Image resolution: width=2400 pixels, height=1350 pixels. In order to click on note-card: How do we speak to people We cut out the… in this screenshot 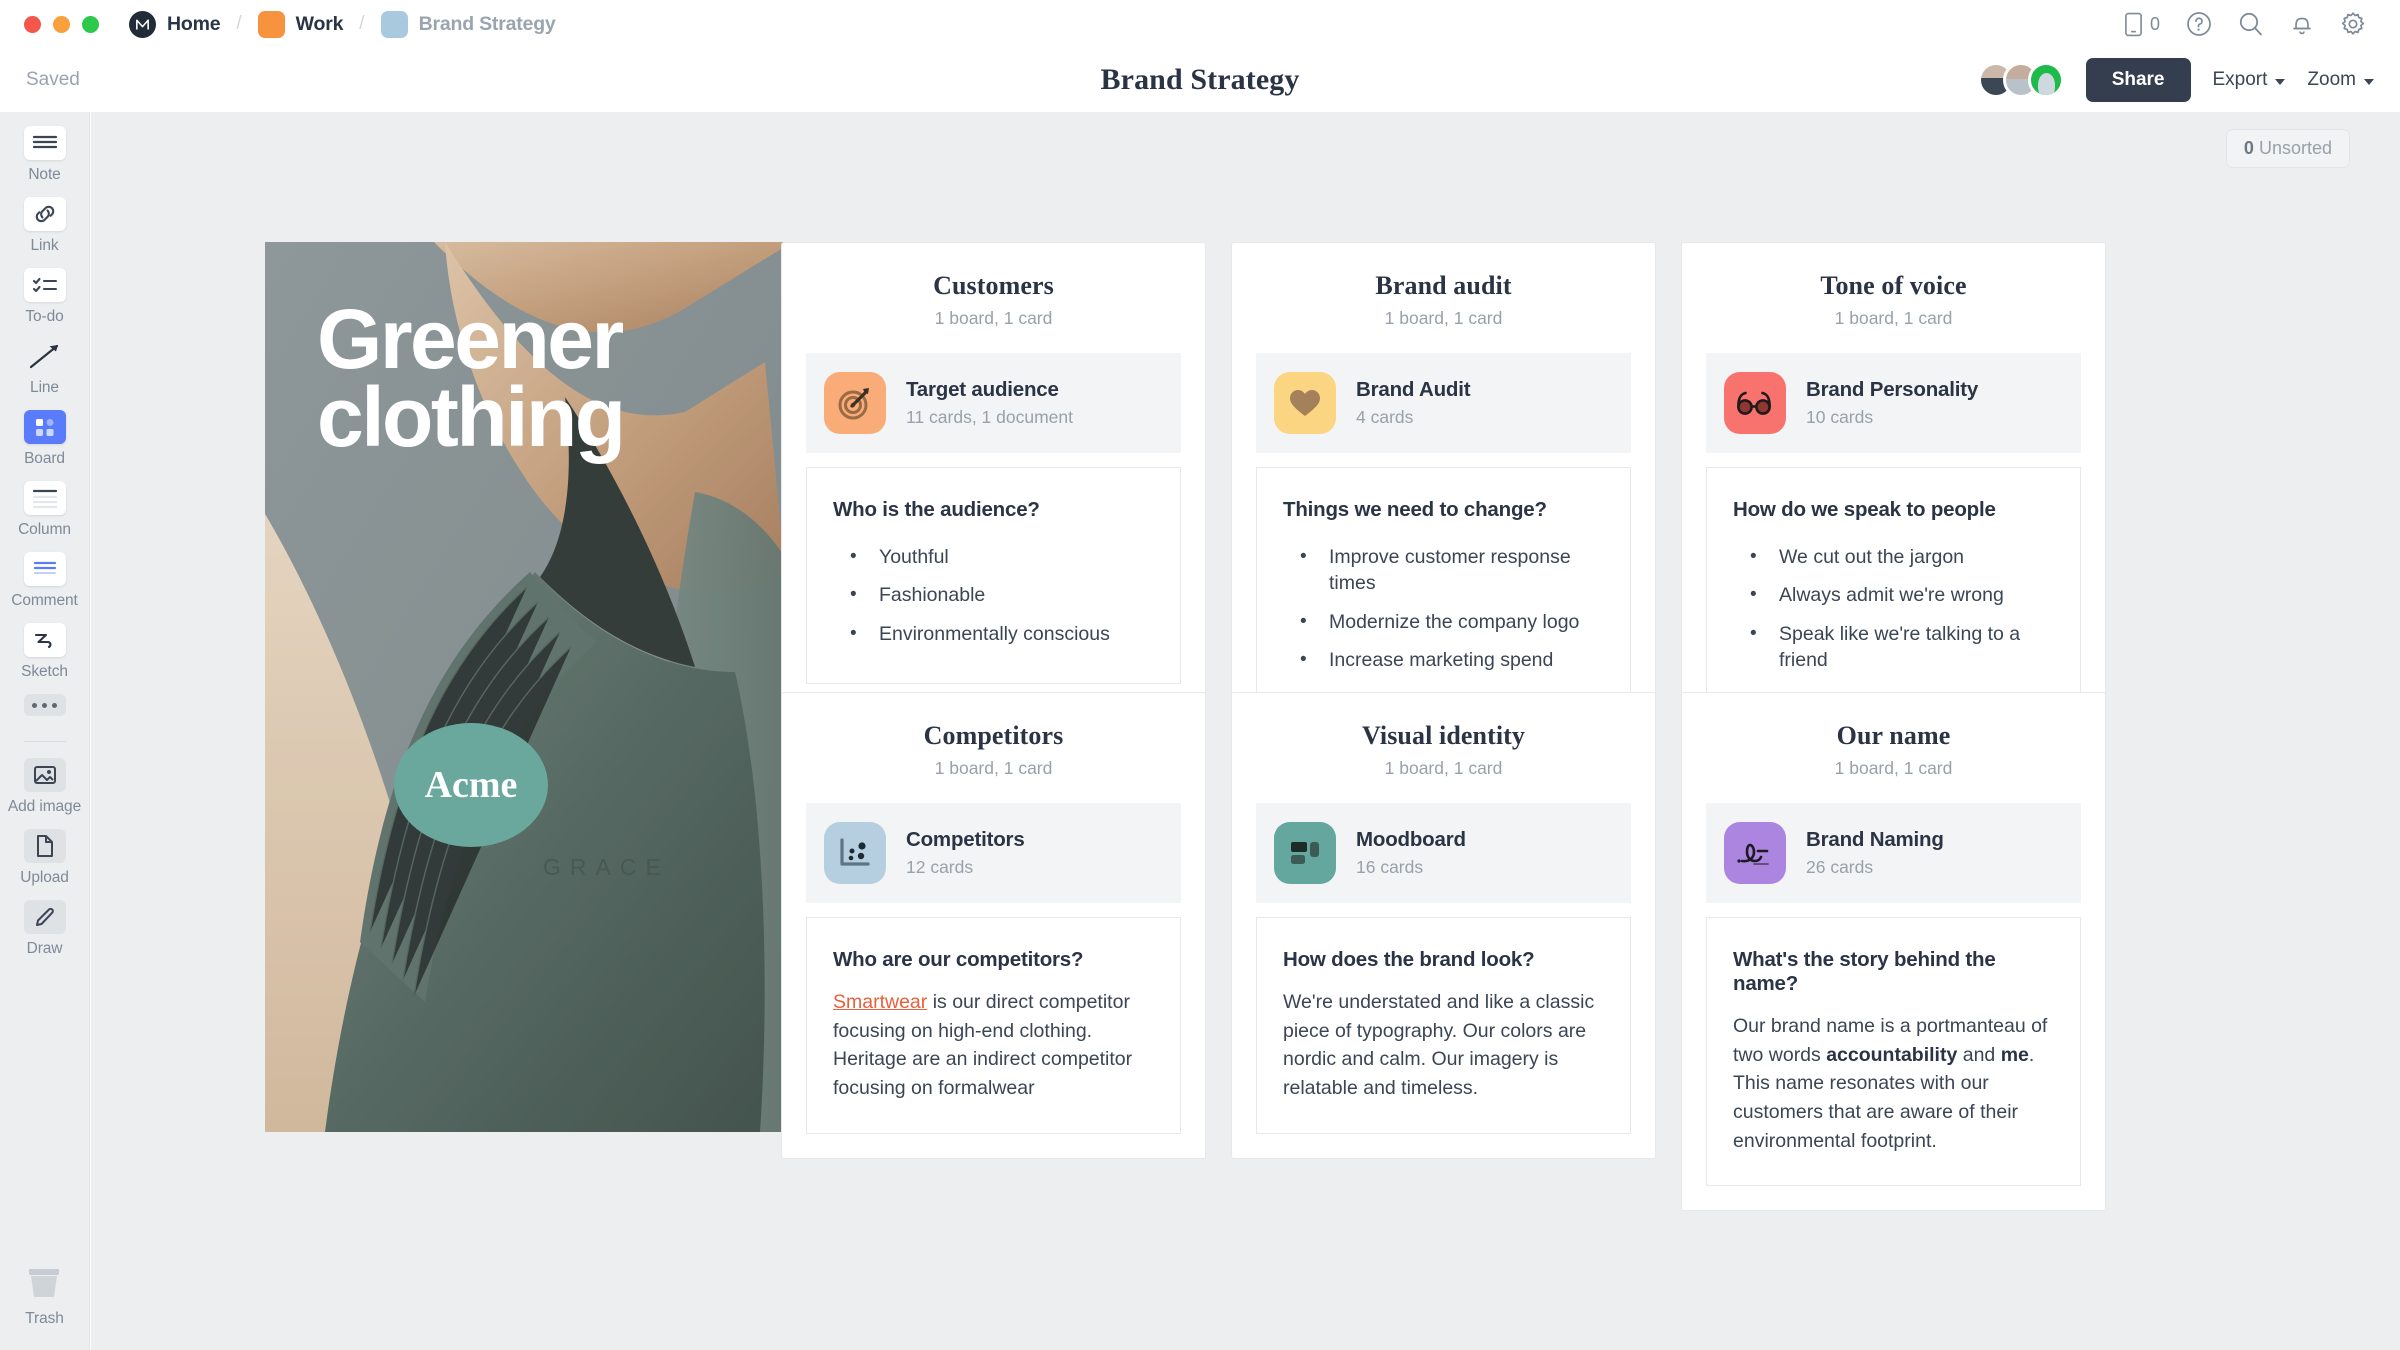, I will do `click(1893, 589)`.